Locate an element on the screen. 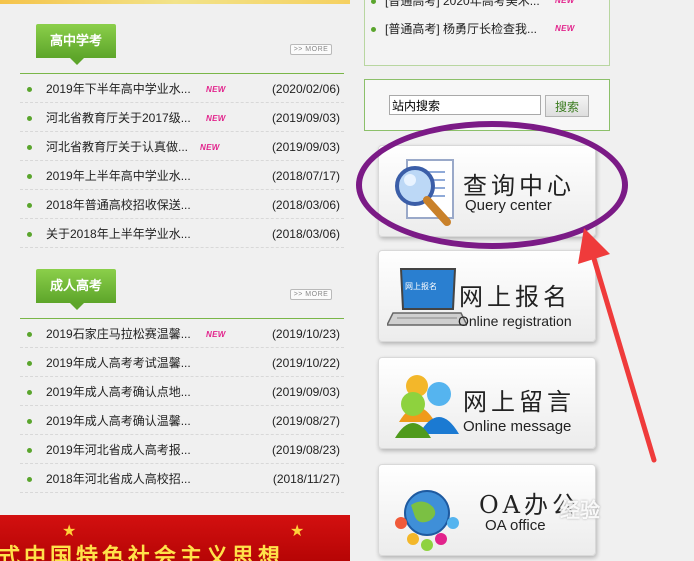 This screenshot has height=561, width=694. card-title-cn: 网上留言 is located at coordinates (519, 402).